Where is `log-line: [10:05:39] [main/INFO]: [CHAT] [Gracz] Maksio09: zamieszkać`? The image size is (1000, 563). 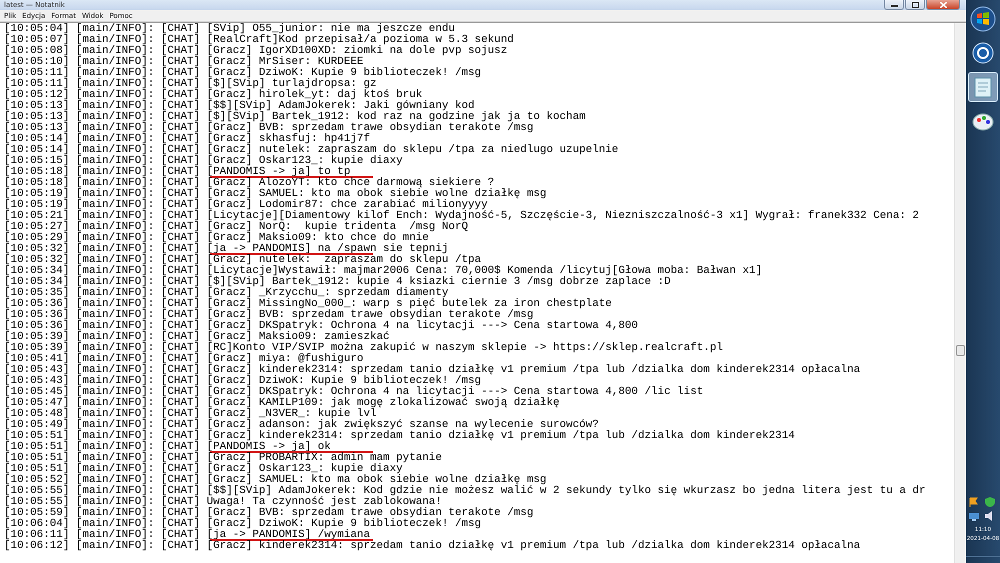 log-line: [10:05:39] [main/INFO]: [CHAT] [Gracz] Maksio09: zamieszkać is located at coordinates (197, 337).